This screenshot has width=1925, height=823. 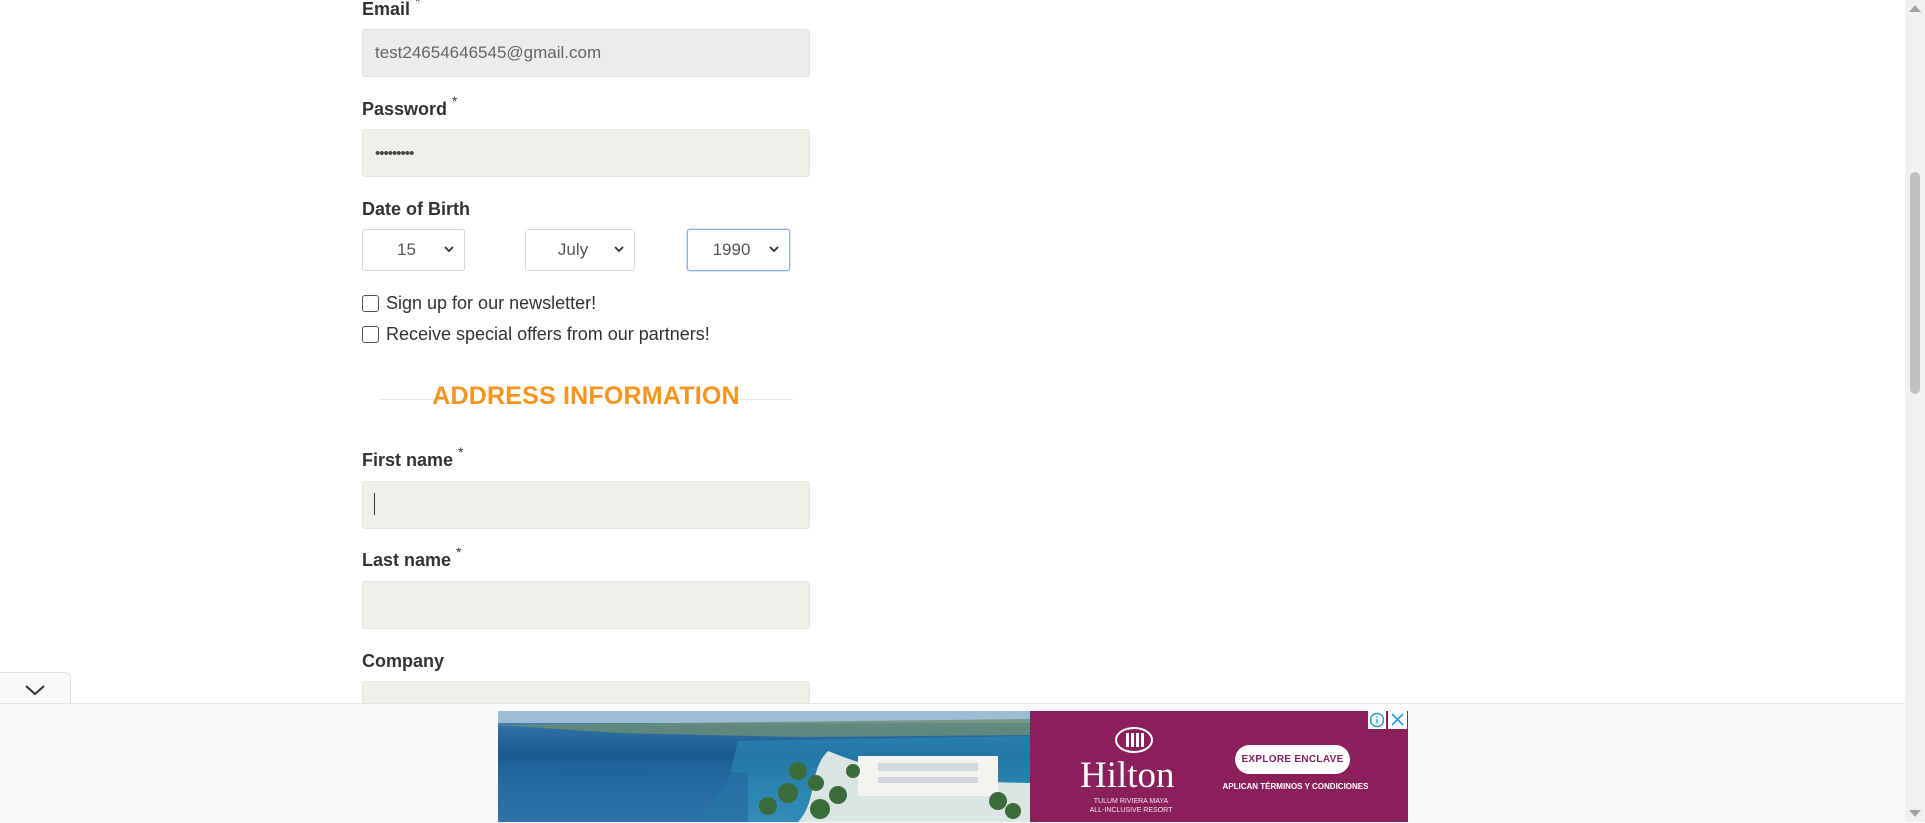 I want to click on ad-resort-illustration, so click(x=764, y=766).